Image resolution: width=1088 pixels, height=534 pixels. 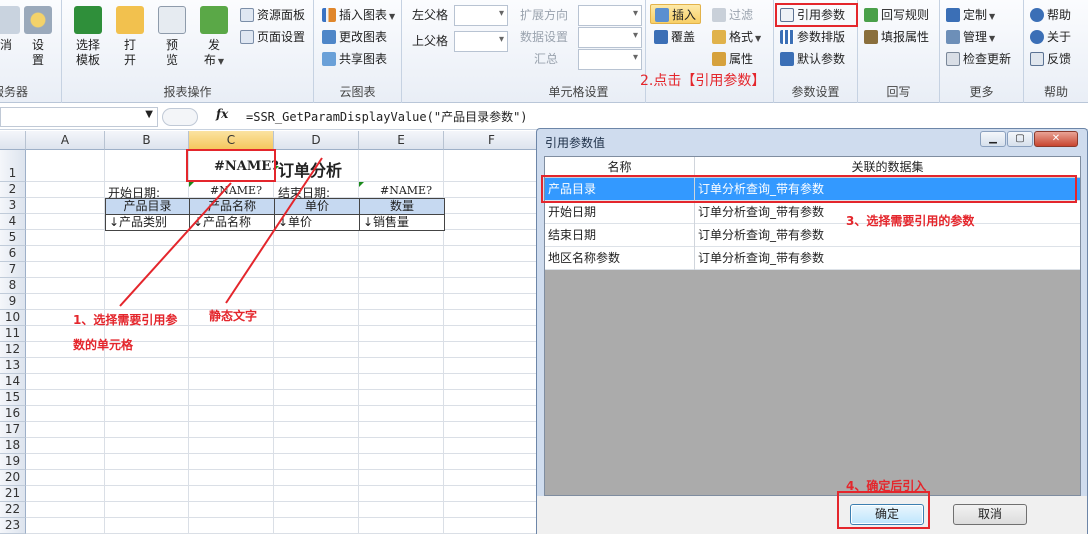 What do you see at coordinates (761, 258) in the screenshot?
I see `param-dataset: 订单分析查询_带有参数` at bounding box center [761, 258].